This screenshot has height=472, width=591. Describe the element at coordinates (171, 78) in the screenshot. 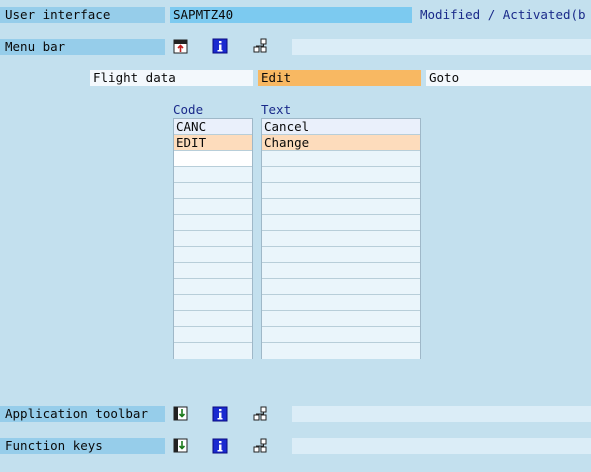

I see `menu-flight-data: Flight data` at that location.